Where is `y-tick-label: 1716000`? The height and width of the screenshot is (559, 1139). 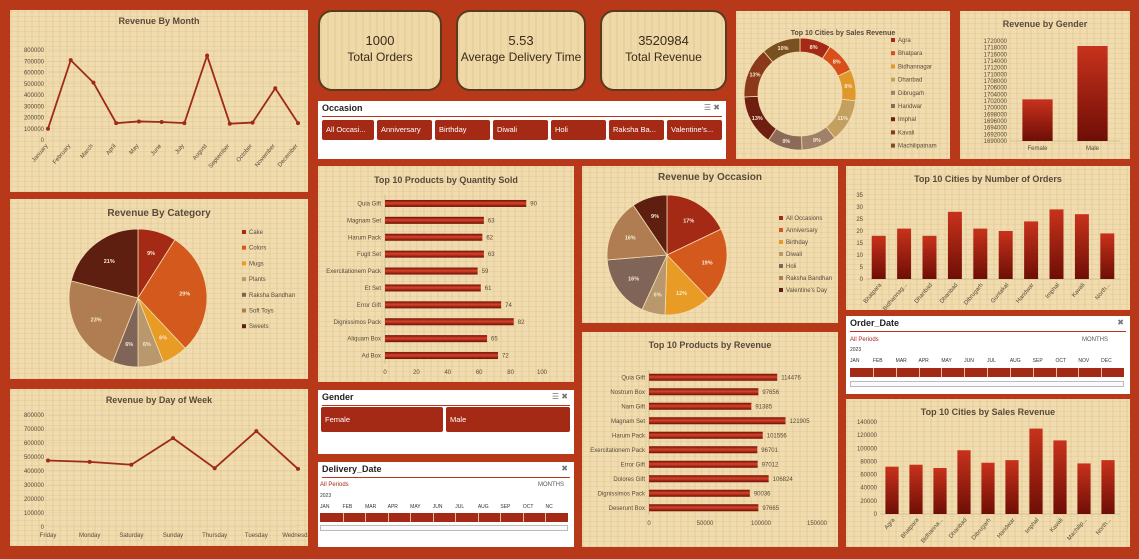
y-tick-label: 1716000 is located at coordinates (996, 55).